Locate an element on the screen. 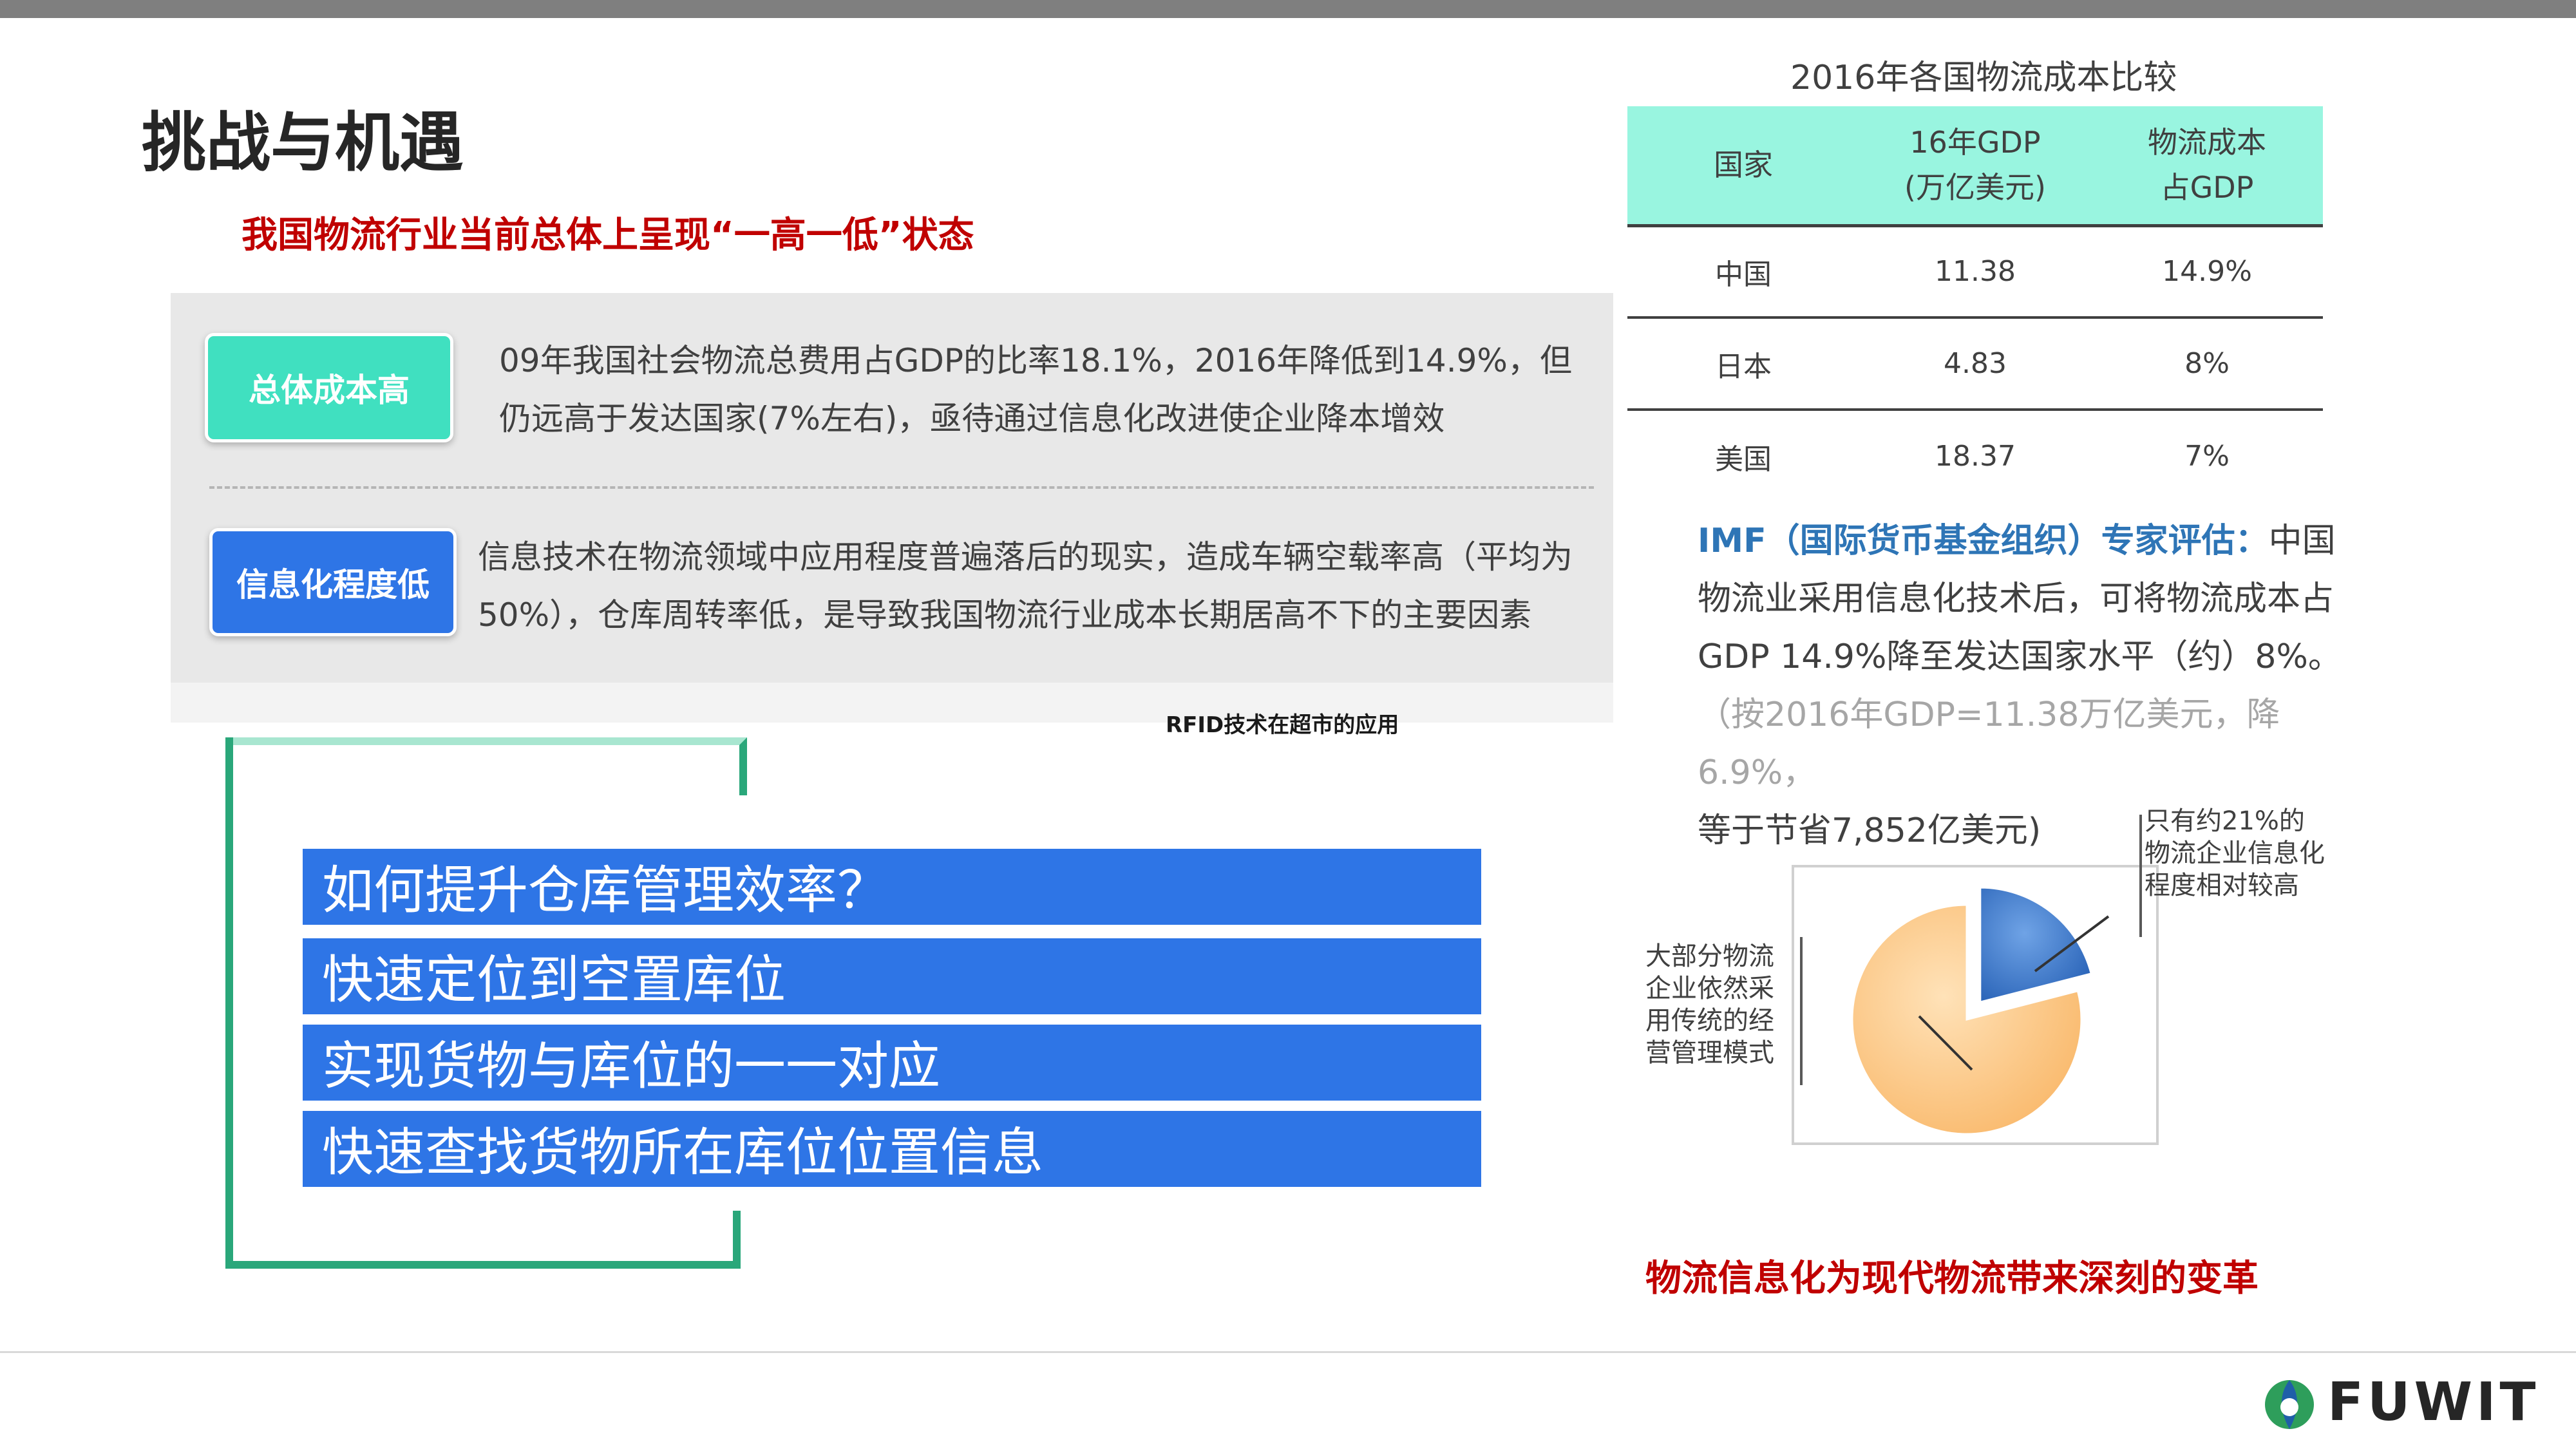  bottom-statement: 物流信息化为现代物流带来深刻的变革 is located at coordinates (1952, 1279).